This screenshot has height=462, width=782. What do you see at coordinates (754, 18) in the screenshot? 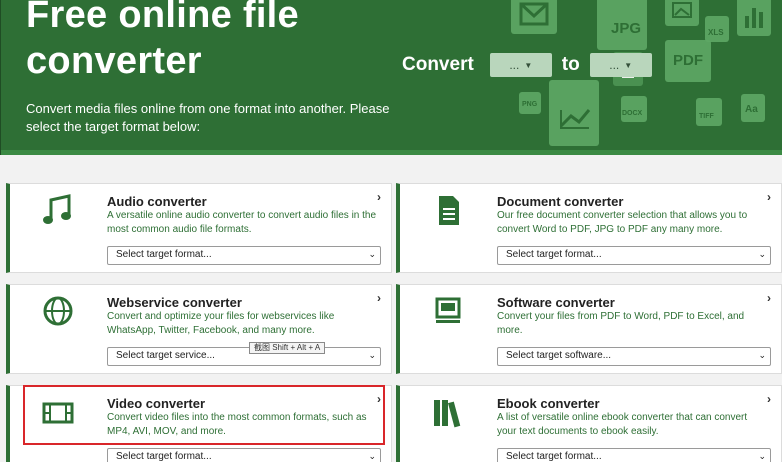
I see `chart-file-icon` at bounding box center [754, 18].